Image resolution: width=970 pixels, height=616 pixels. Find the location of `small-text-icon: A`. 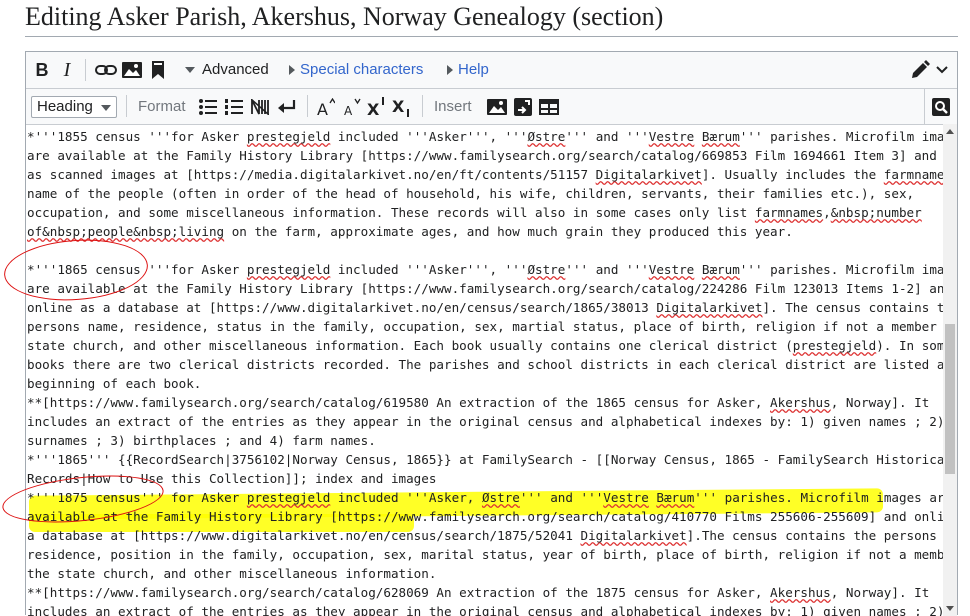

small-text-icon: A is located at coordinates (352, 107).